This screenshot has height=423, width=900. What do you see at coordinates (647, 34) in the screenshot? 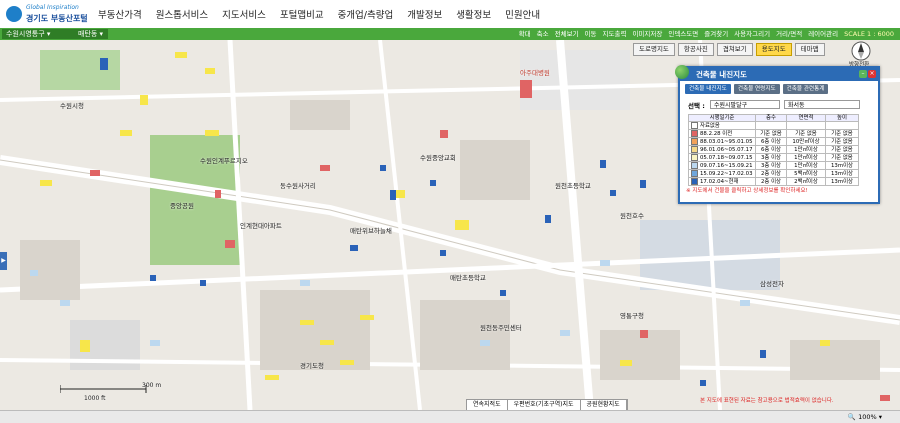
I see `tool-save-image: 이미지저장` at bounding box center [647, 34].